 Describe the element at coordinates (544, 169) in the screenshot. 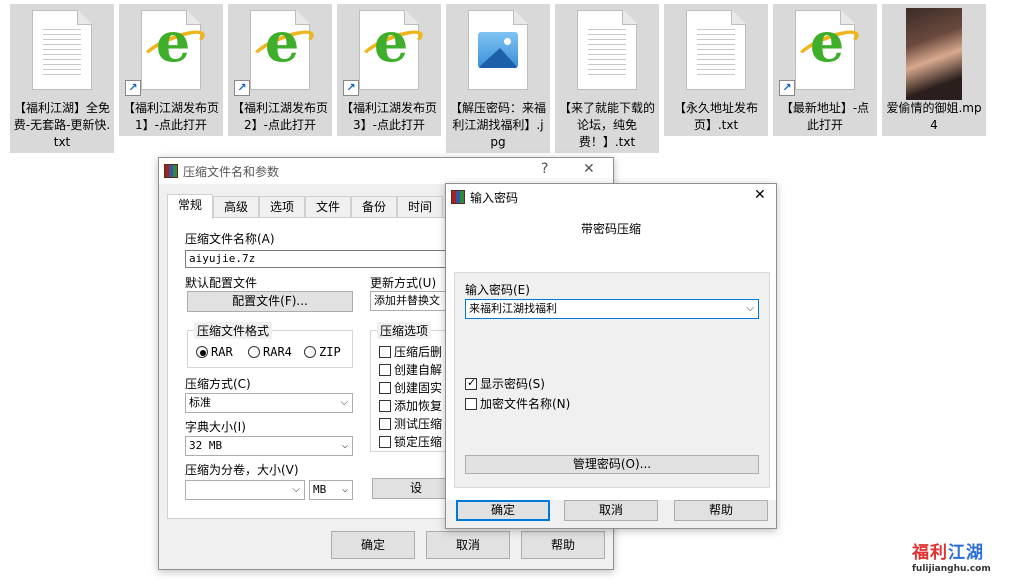

I see `help-title-button: ?` at that location.